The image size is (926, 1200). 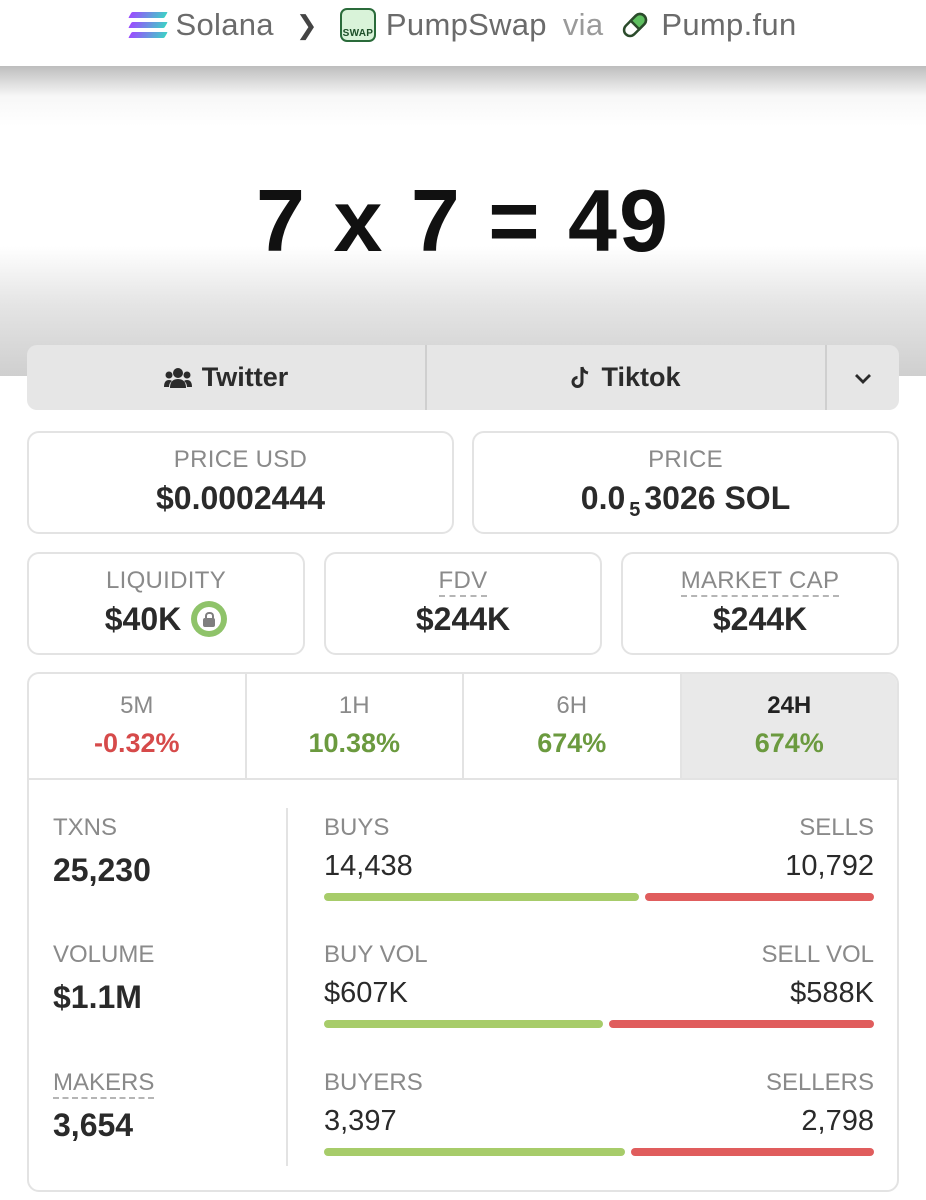 What do you see at coordinates (759, 897) in the screenshot?
I see `sells-bar` at bounding box center [759, 897].